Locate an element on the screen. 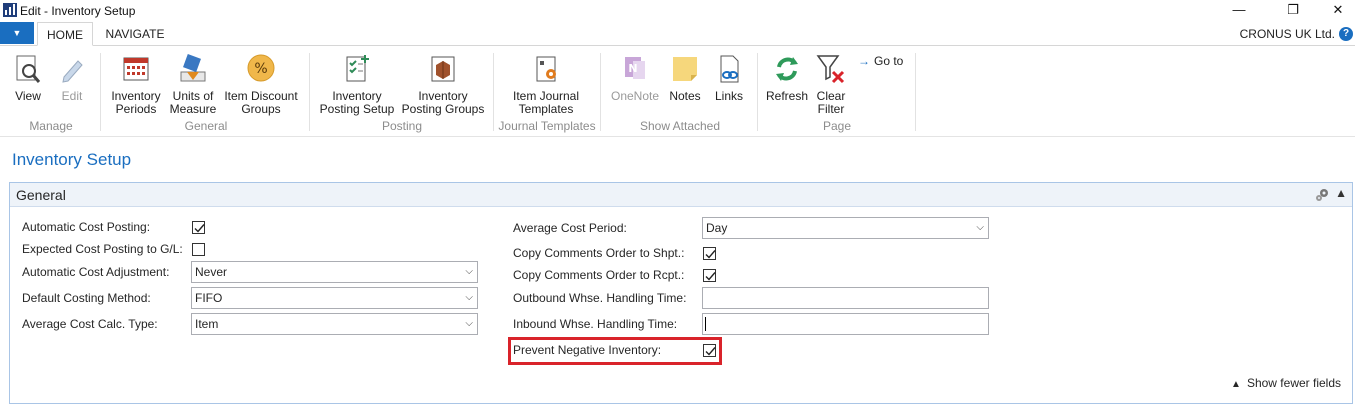 This screenshot has height=410, width=1355. go-to-button: → Go to is located at coordinates (880, 61).